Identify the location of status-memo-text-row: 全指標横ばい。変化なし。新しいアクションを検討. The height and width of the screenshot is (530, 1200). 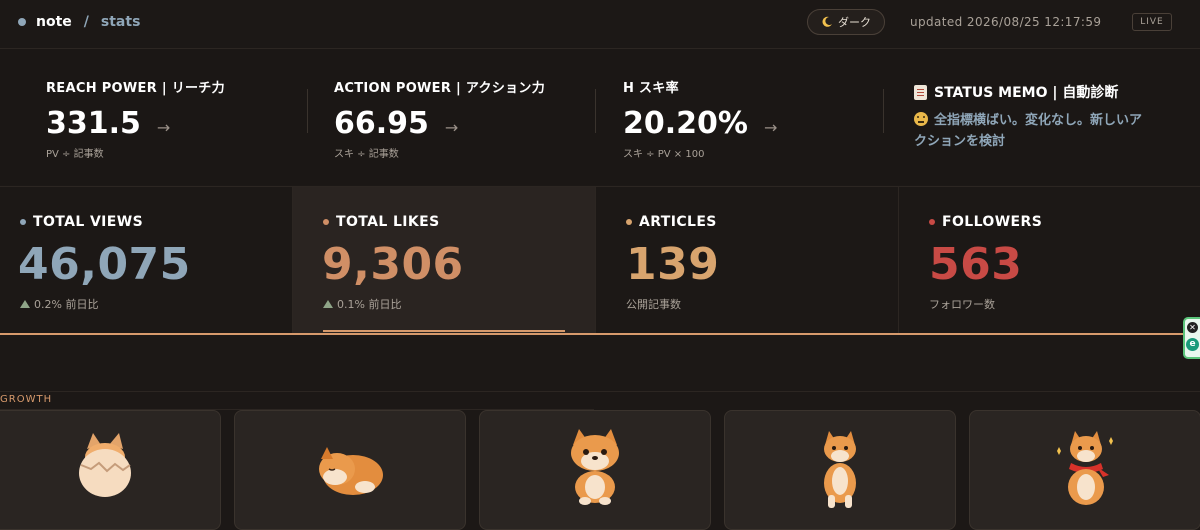
(1034, 131).